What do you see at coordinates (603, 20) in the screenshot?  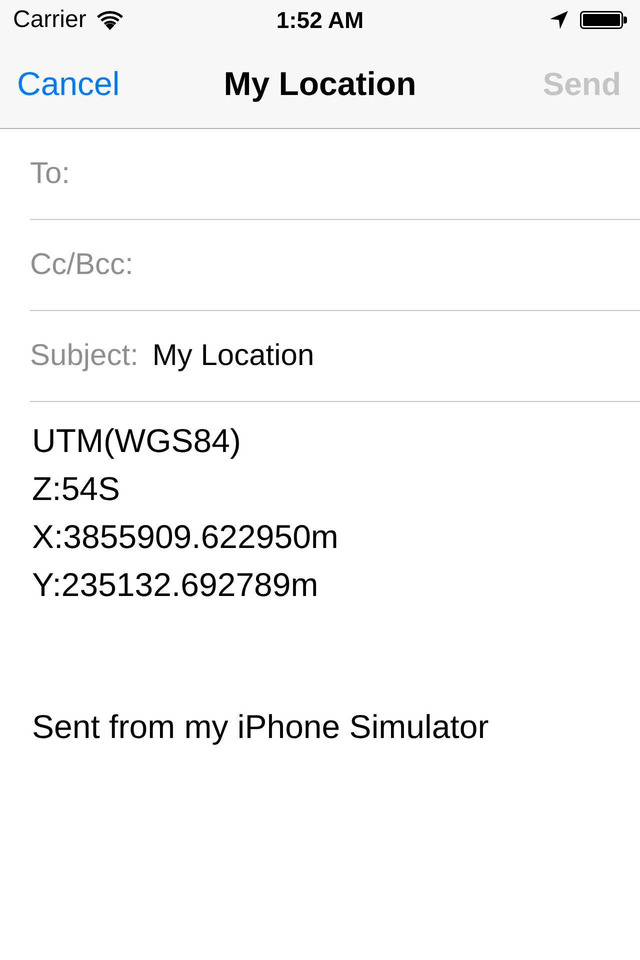 I see `battery-icon` at bounding box center [603, 20].